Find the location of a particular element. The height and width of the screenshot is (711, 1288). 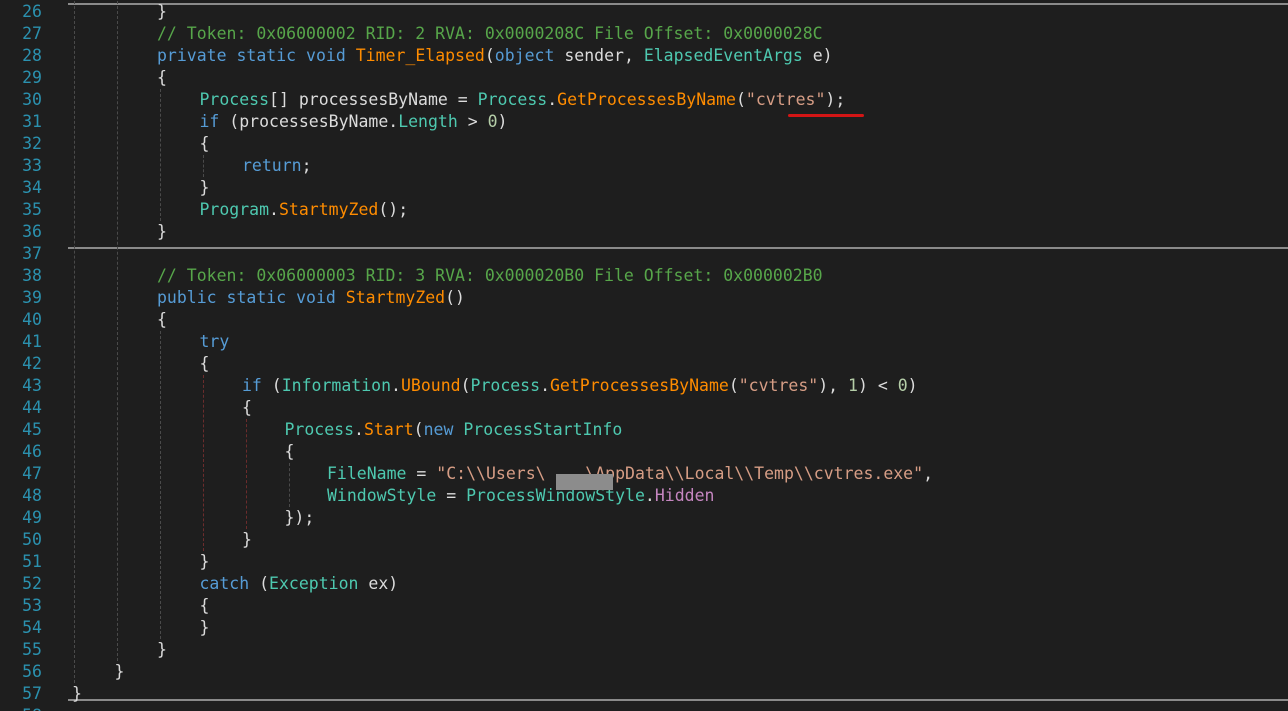

line-number: 27 is located at coordinates (32, 33).